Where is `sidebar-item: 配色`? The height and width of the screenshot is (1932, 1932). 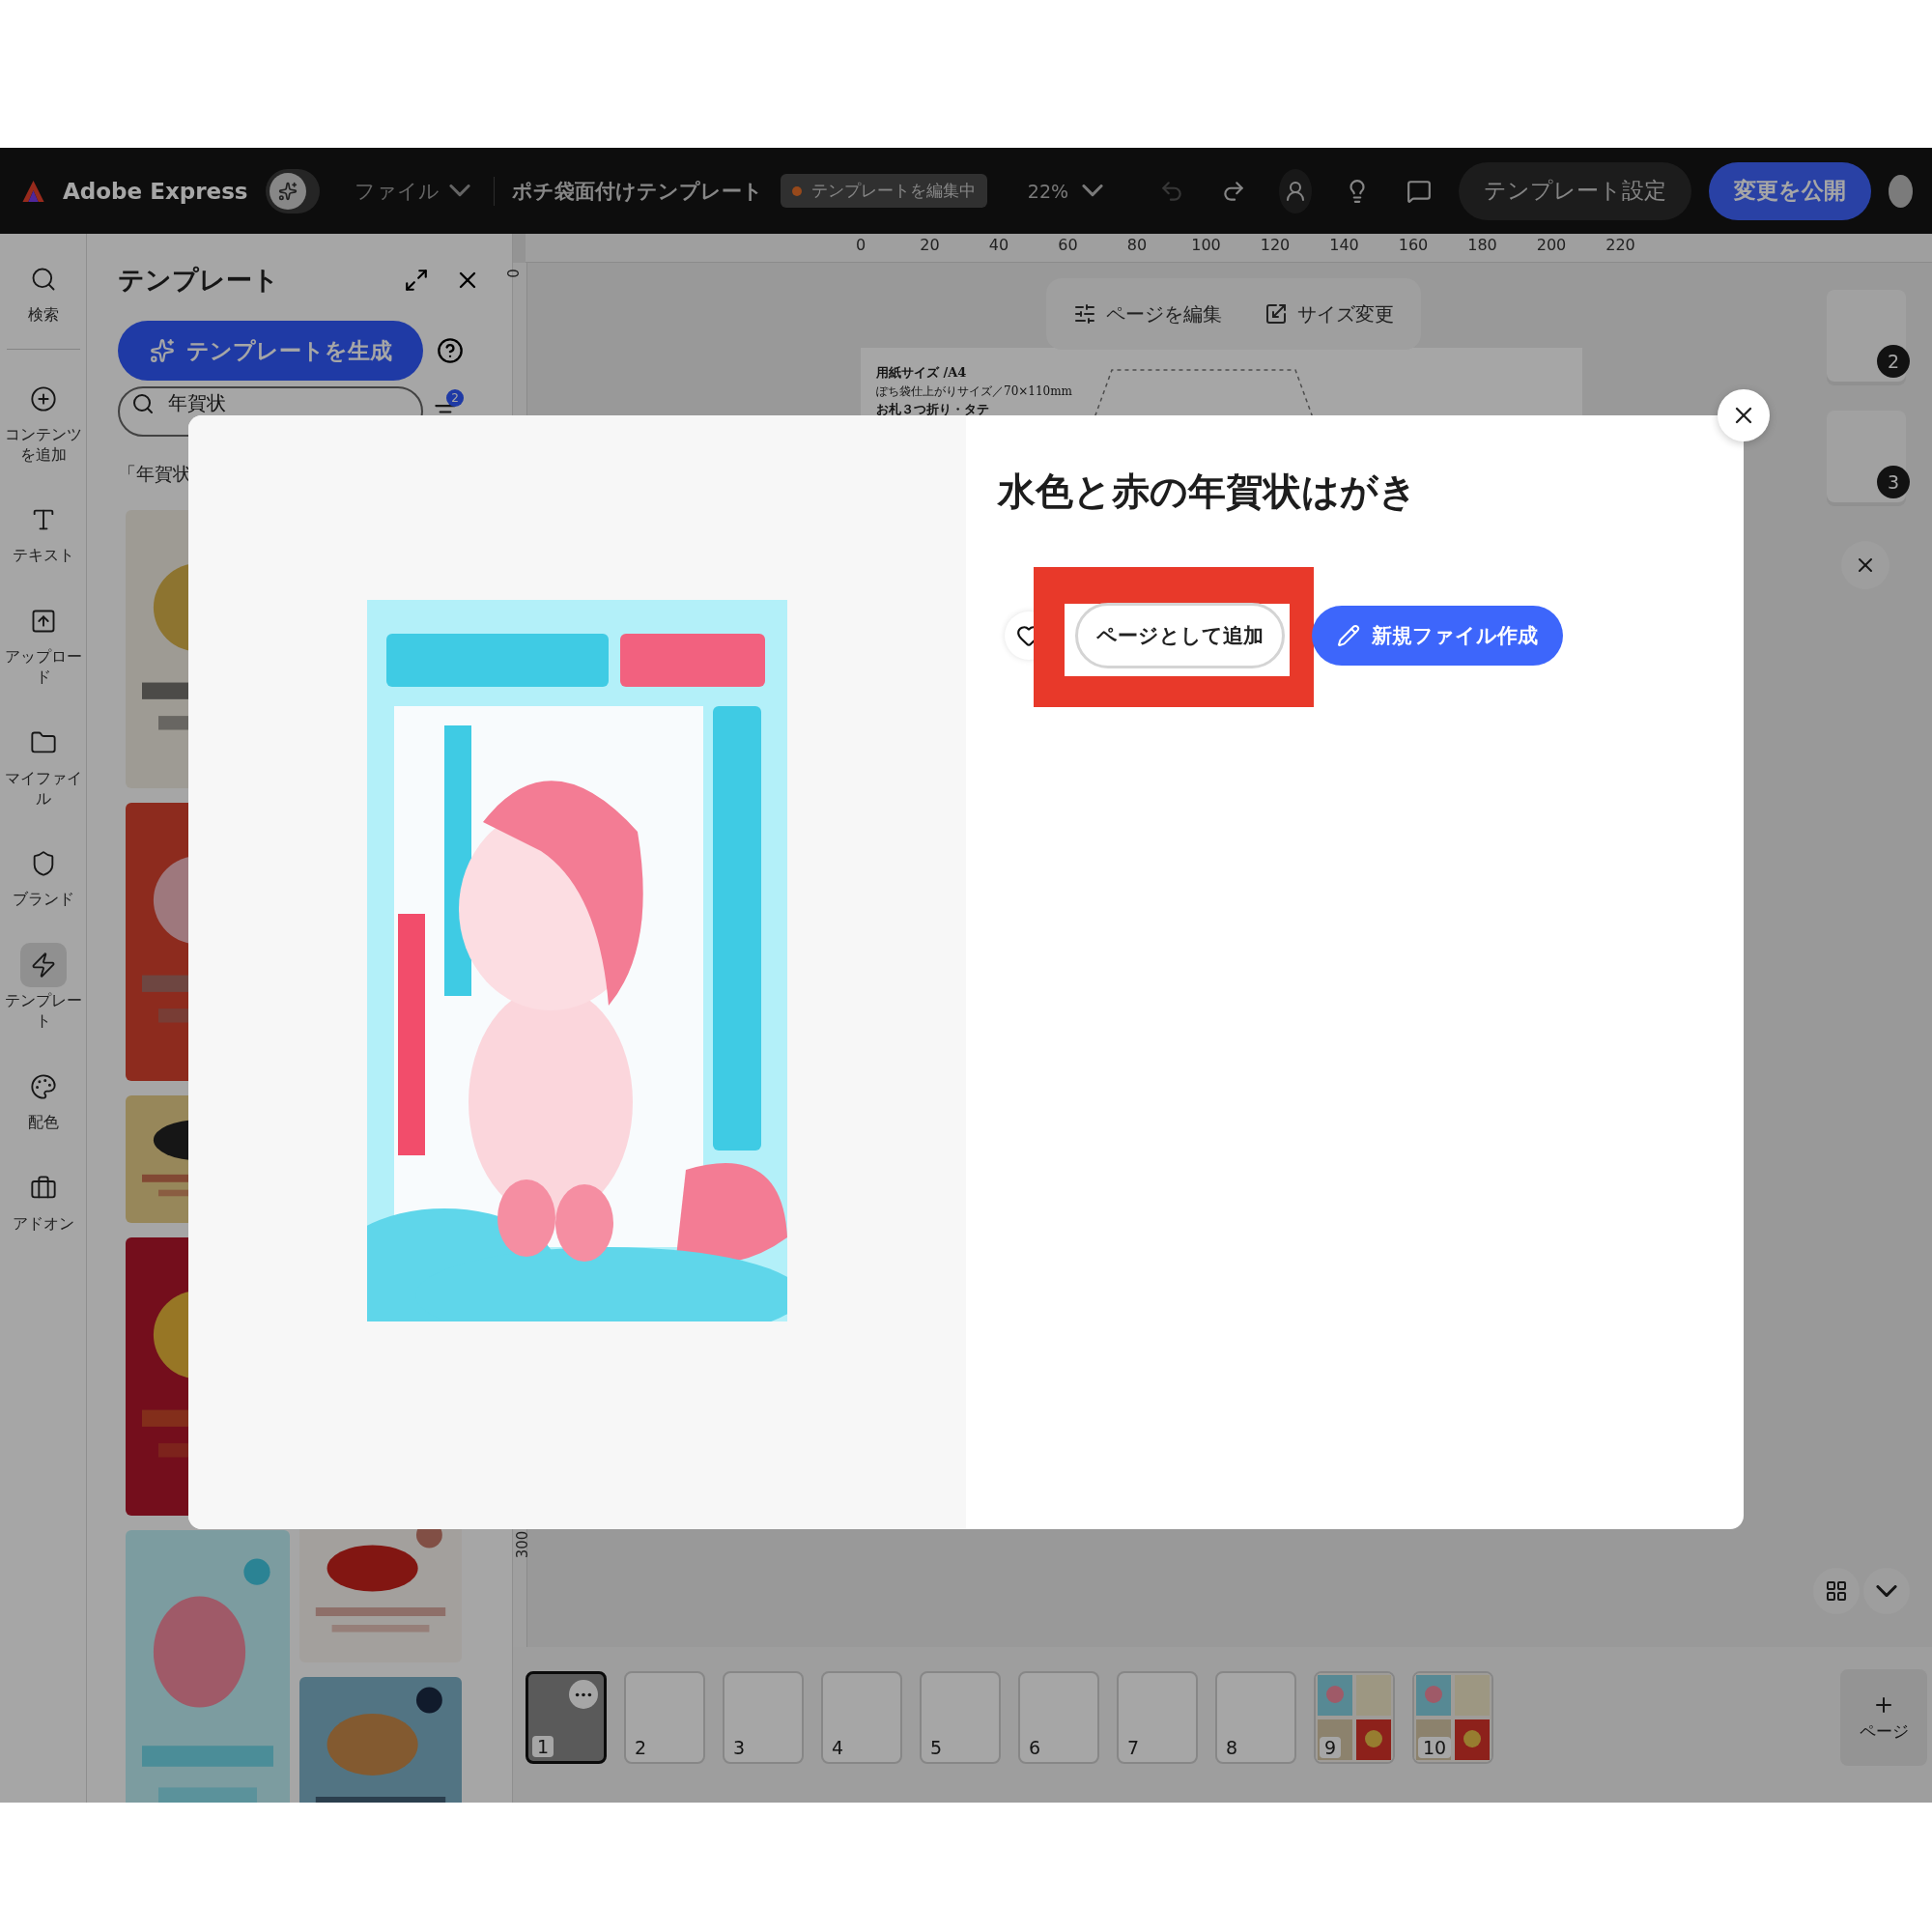
sidebar-item: 配色 is located at coordinates (43, 1098).